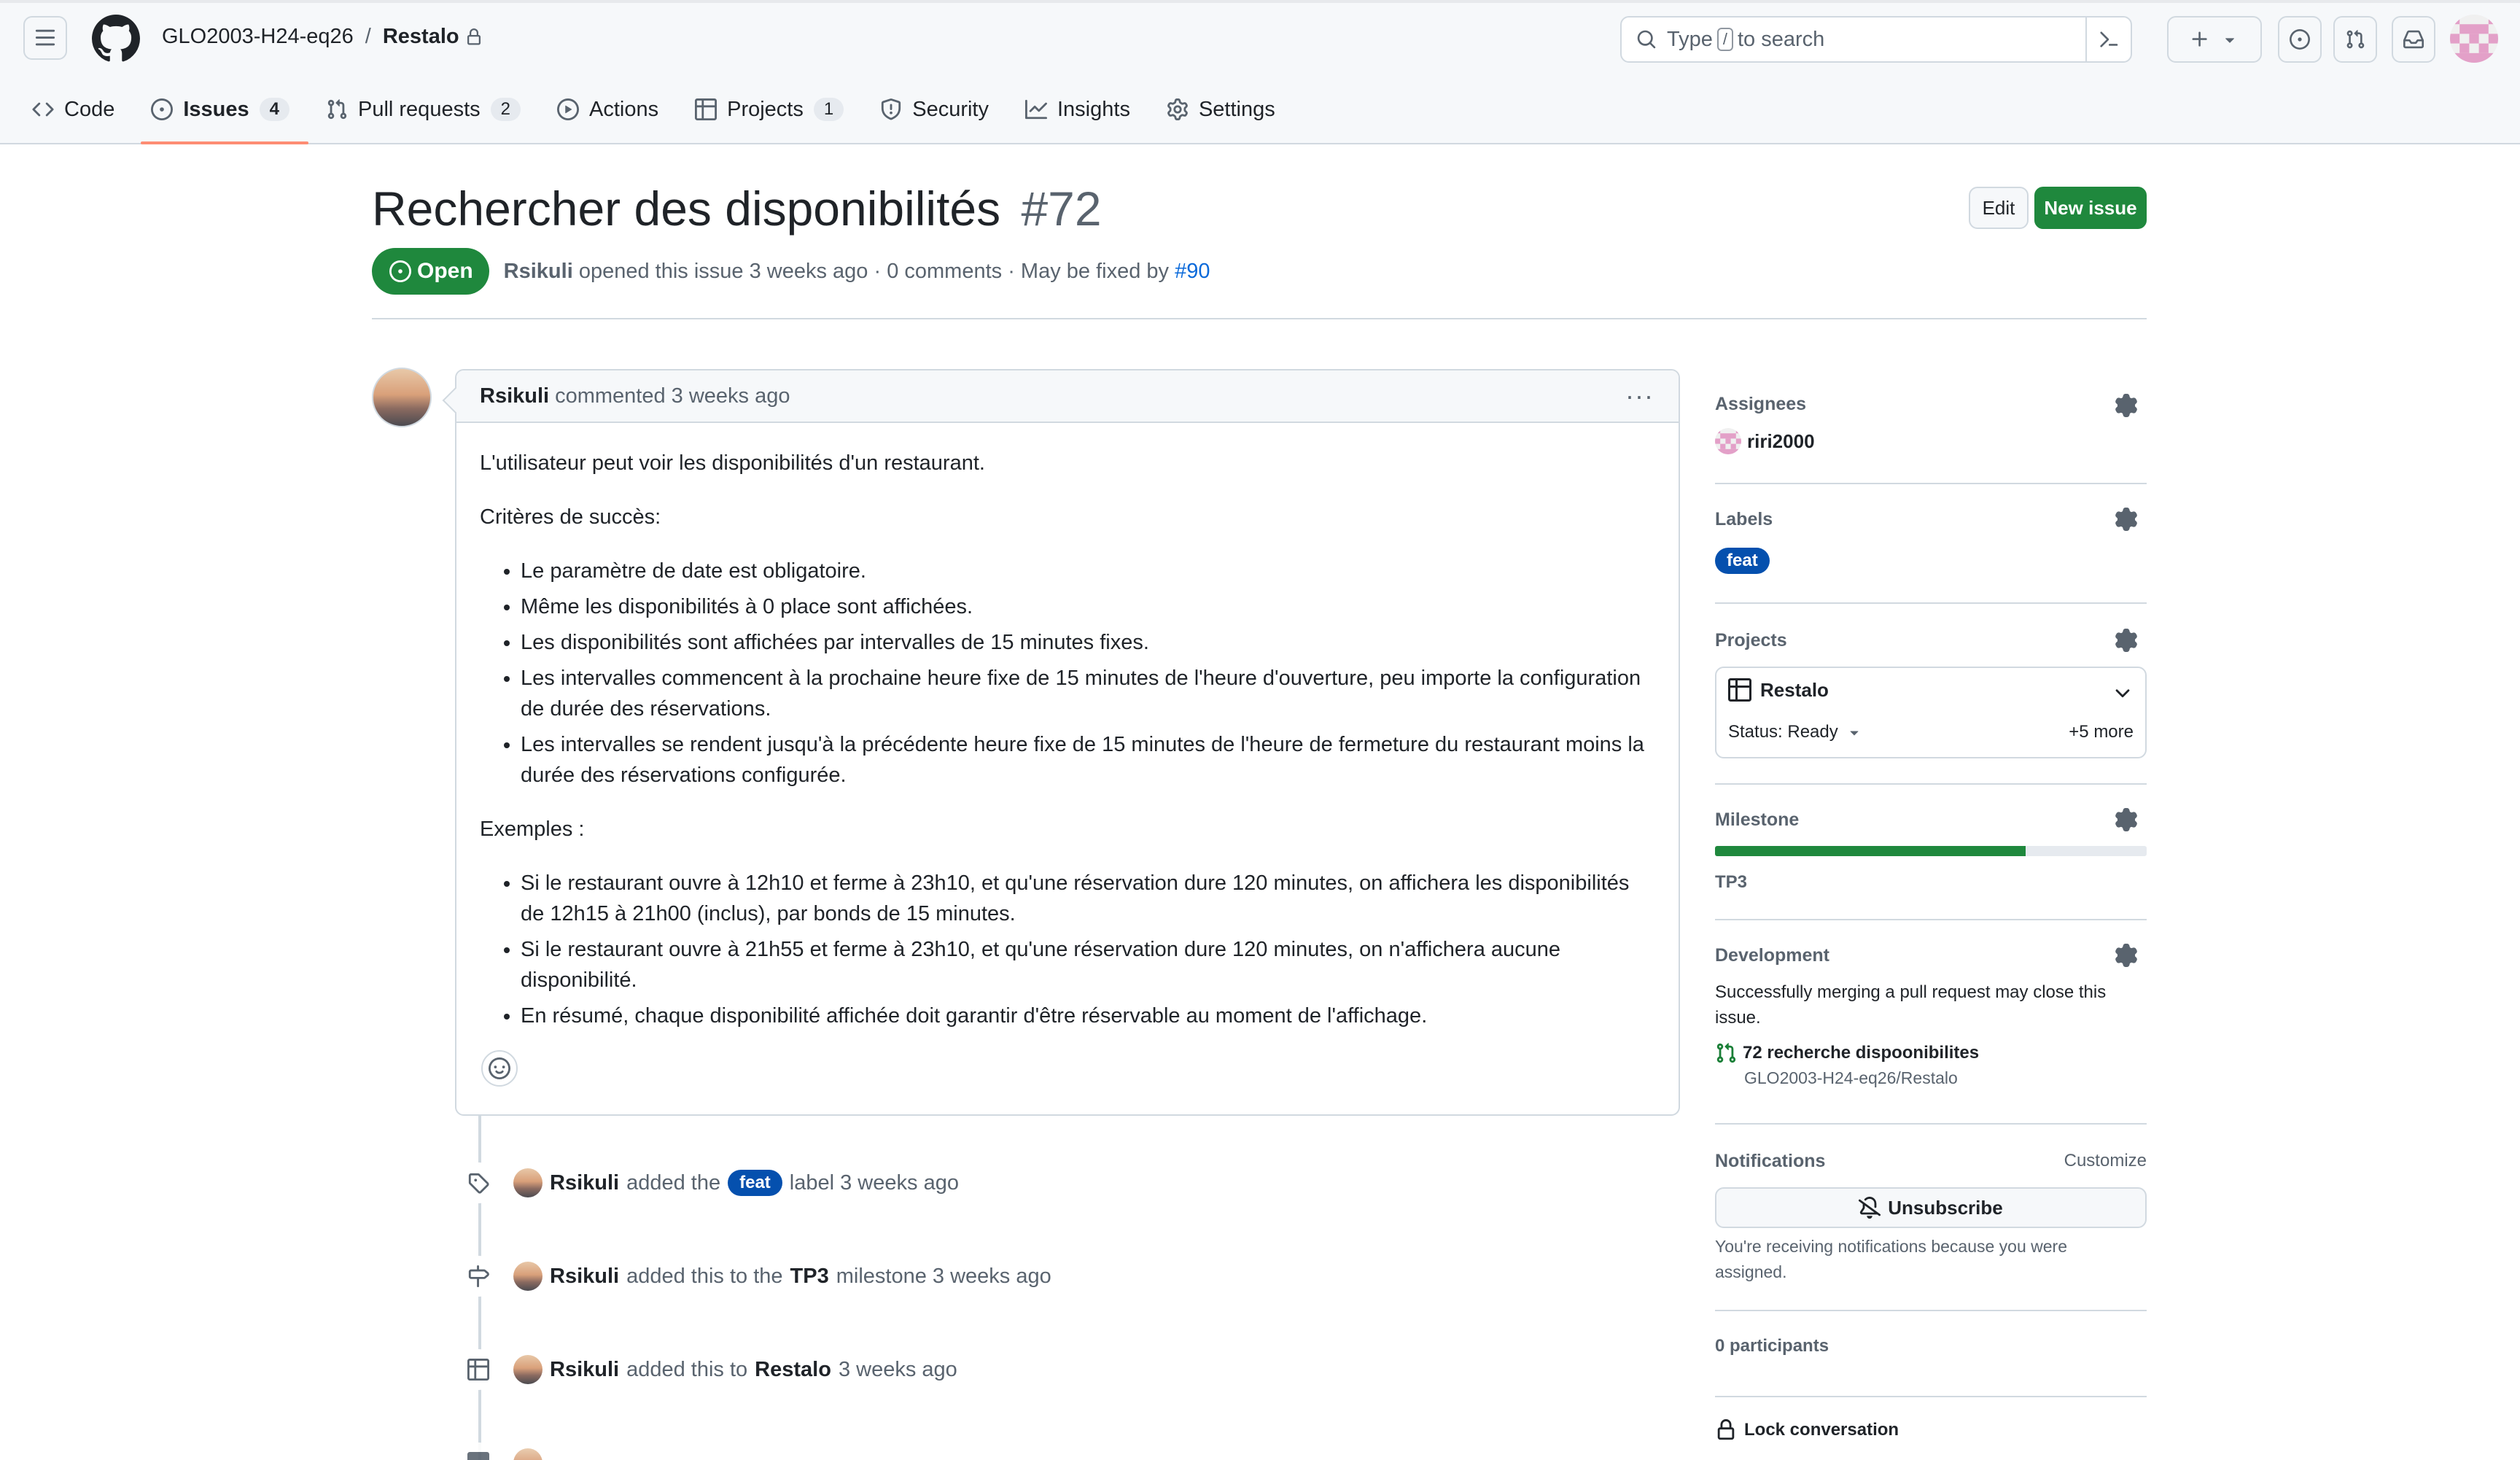  Describe the element at coordinates (1870, 851) in the screenshot. I see `milestone-progress-fill` at that location.